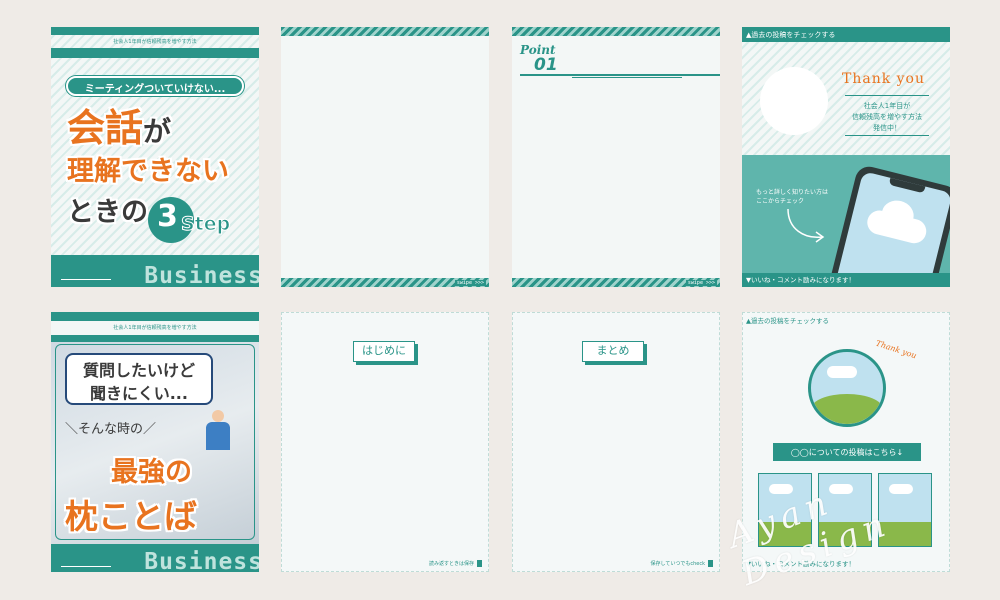 This screenshot has width=1000, height=600. What do you see at coordinates (111, 429) in the screenshot?
I see `sub-text: ＼そんな時の／` at bounding box center [111, 429].